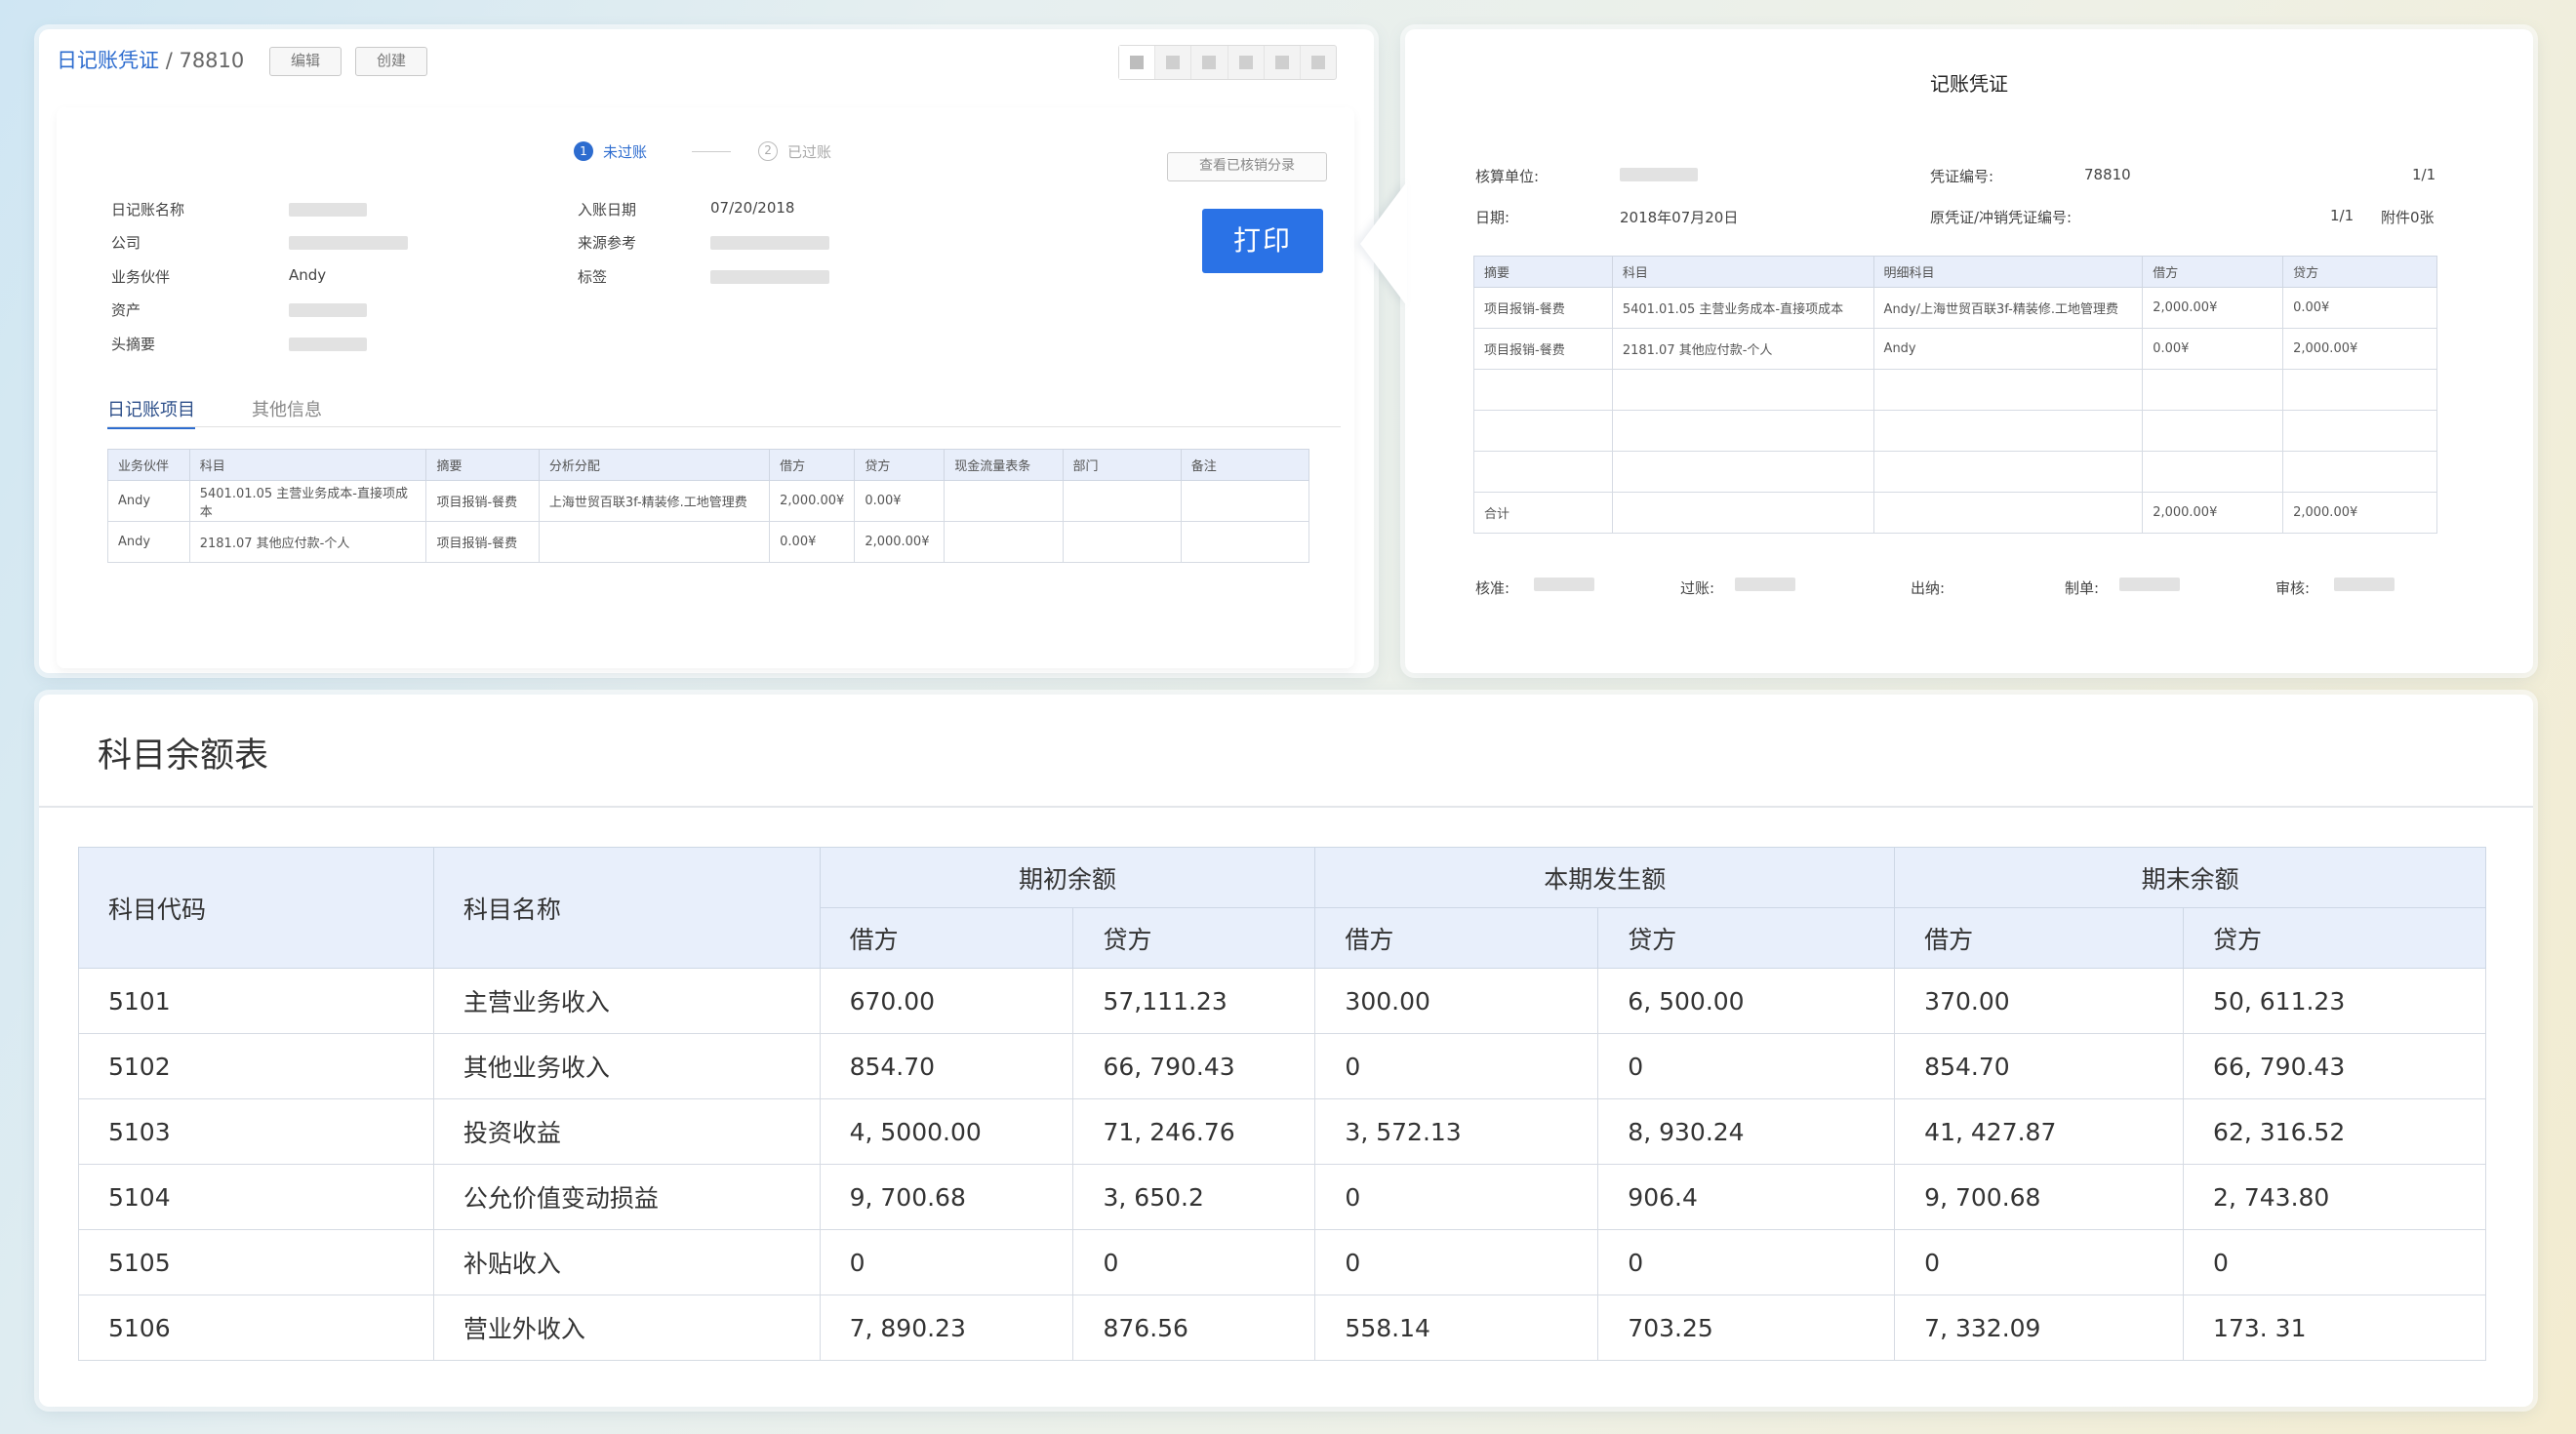  I want to click on table-cell: 8, 930.24, so click(1746, 1131).